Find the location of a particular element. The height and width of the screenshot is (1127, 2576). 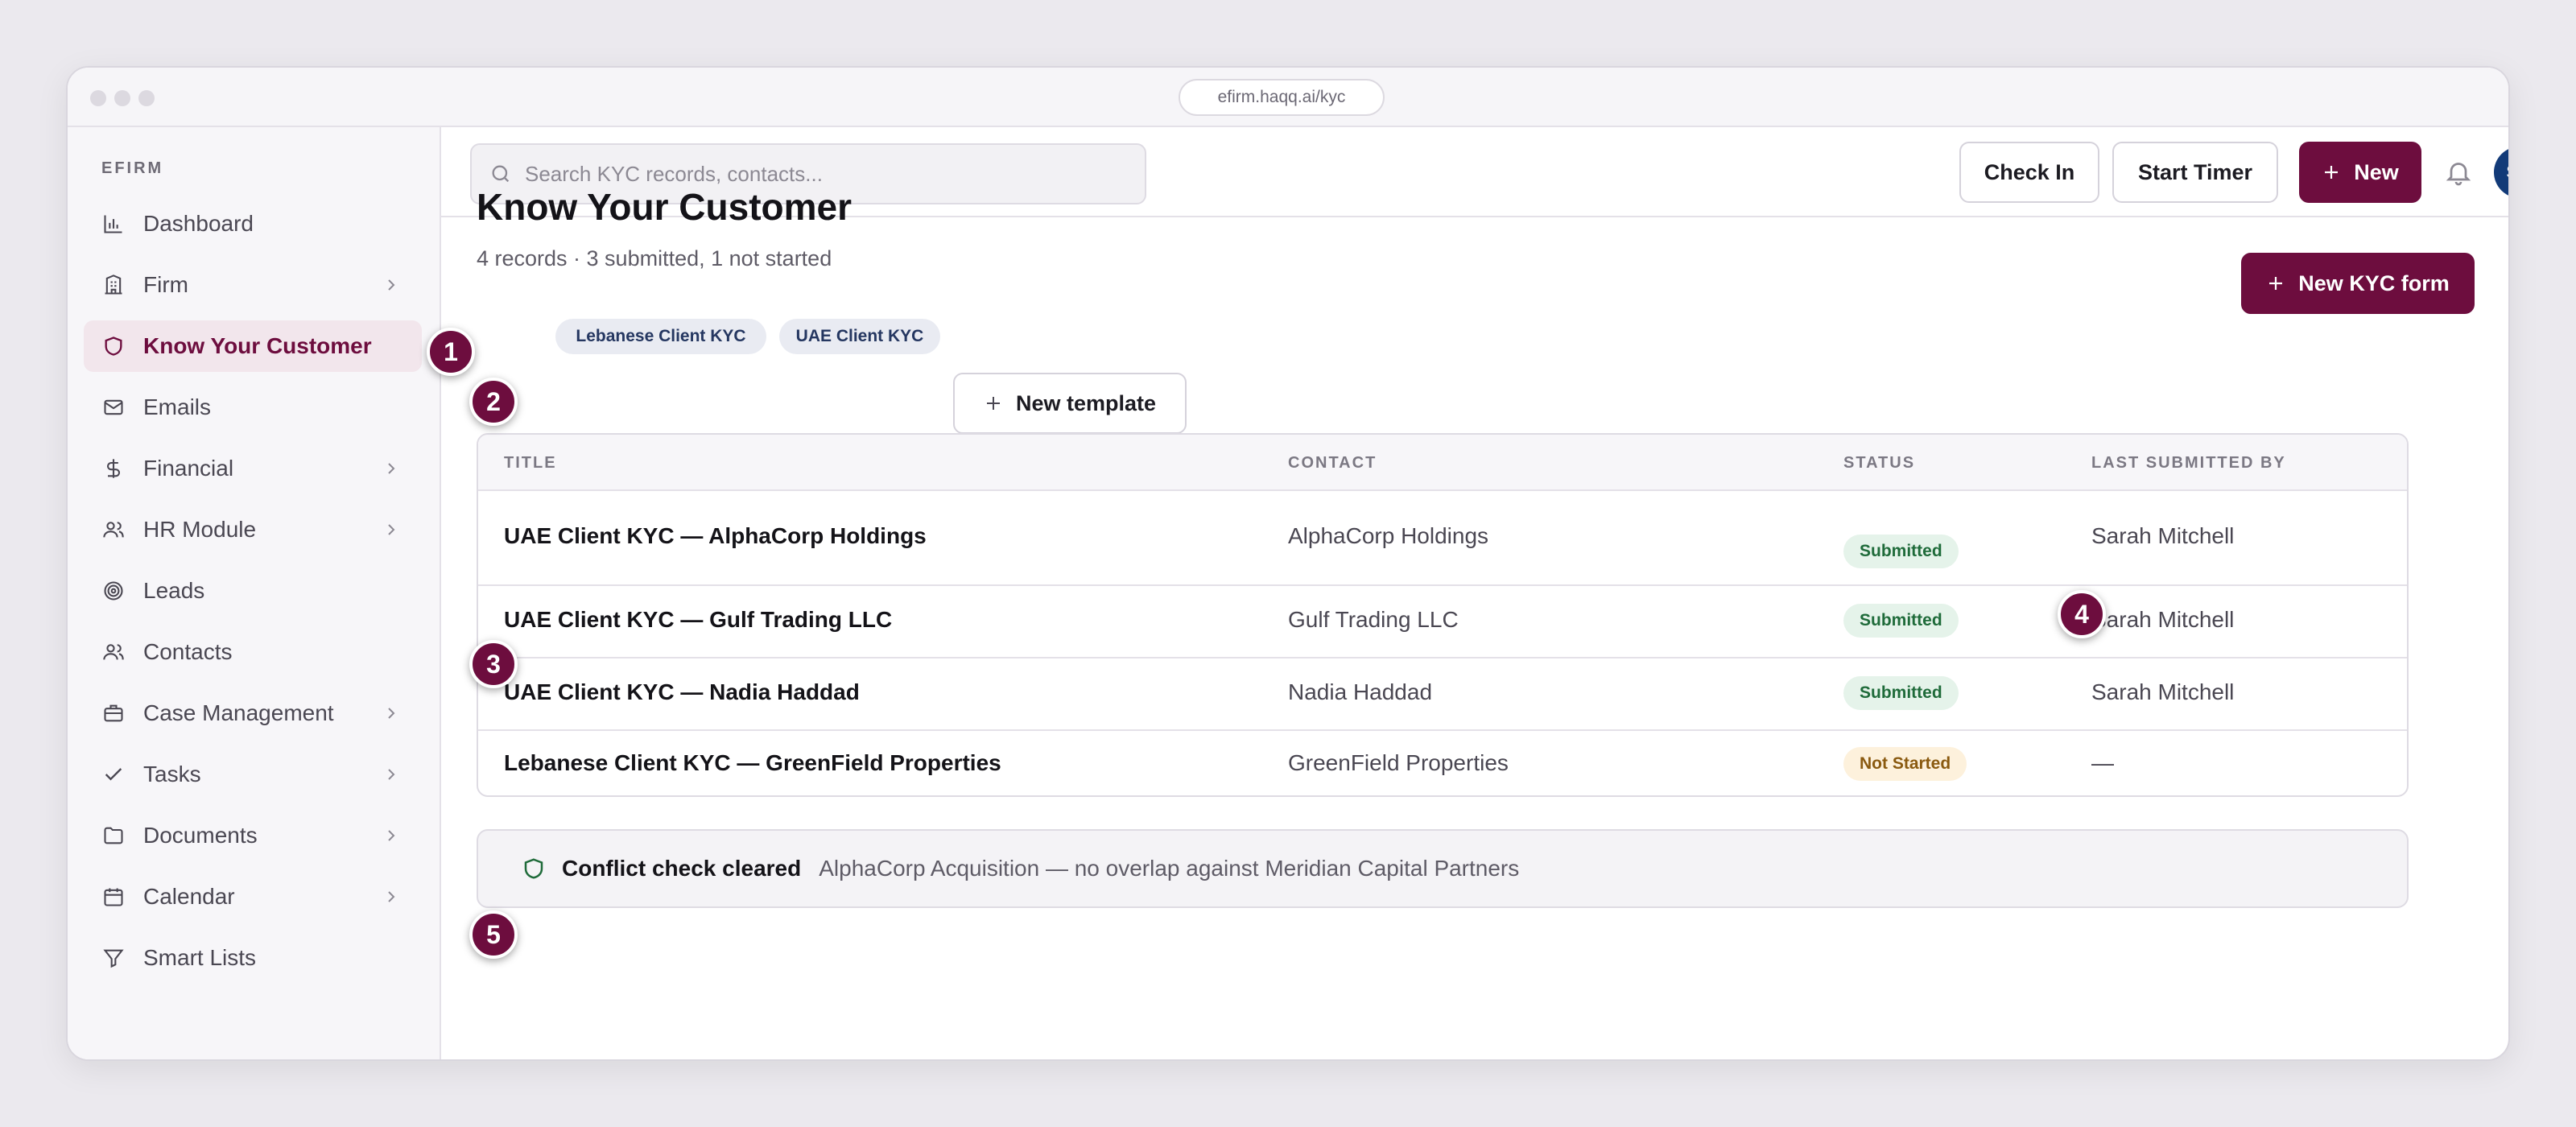

sidebar-item-case-management: Case Management is located at coordinates (253, 713).